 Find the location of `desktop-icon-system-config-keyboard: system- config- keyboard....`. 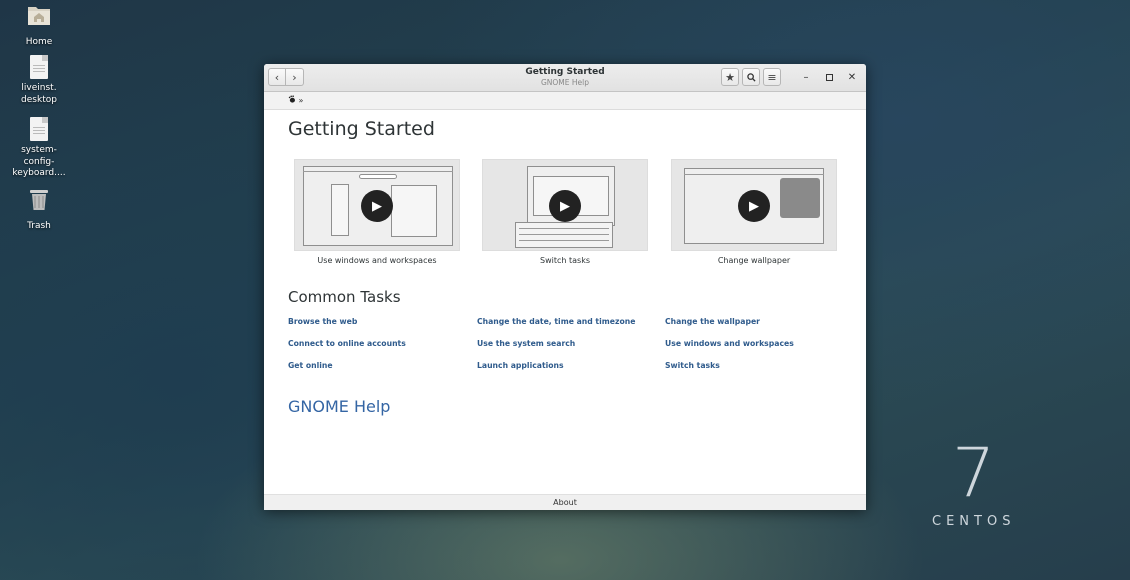

desktop-icon-system-config-keyboard: system- config- keyboard.... is located at coordinates (39, 148).